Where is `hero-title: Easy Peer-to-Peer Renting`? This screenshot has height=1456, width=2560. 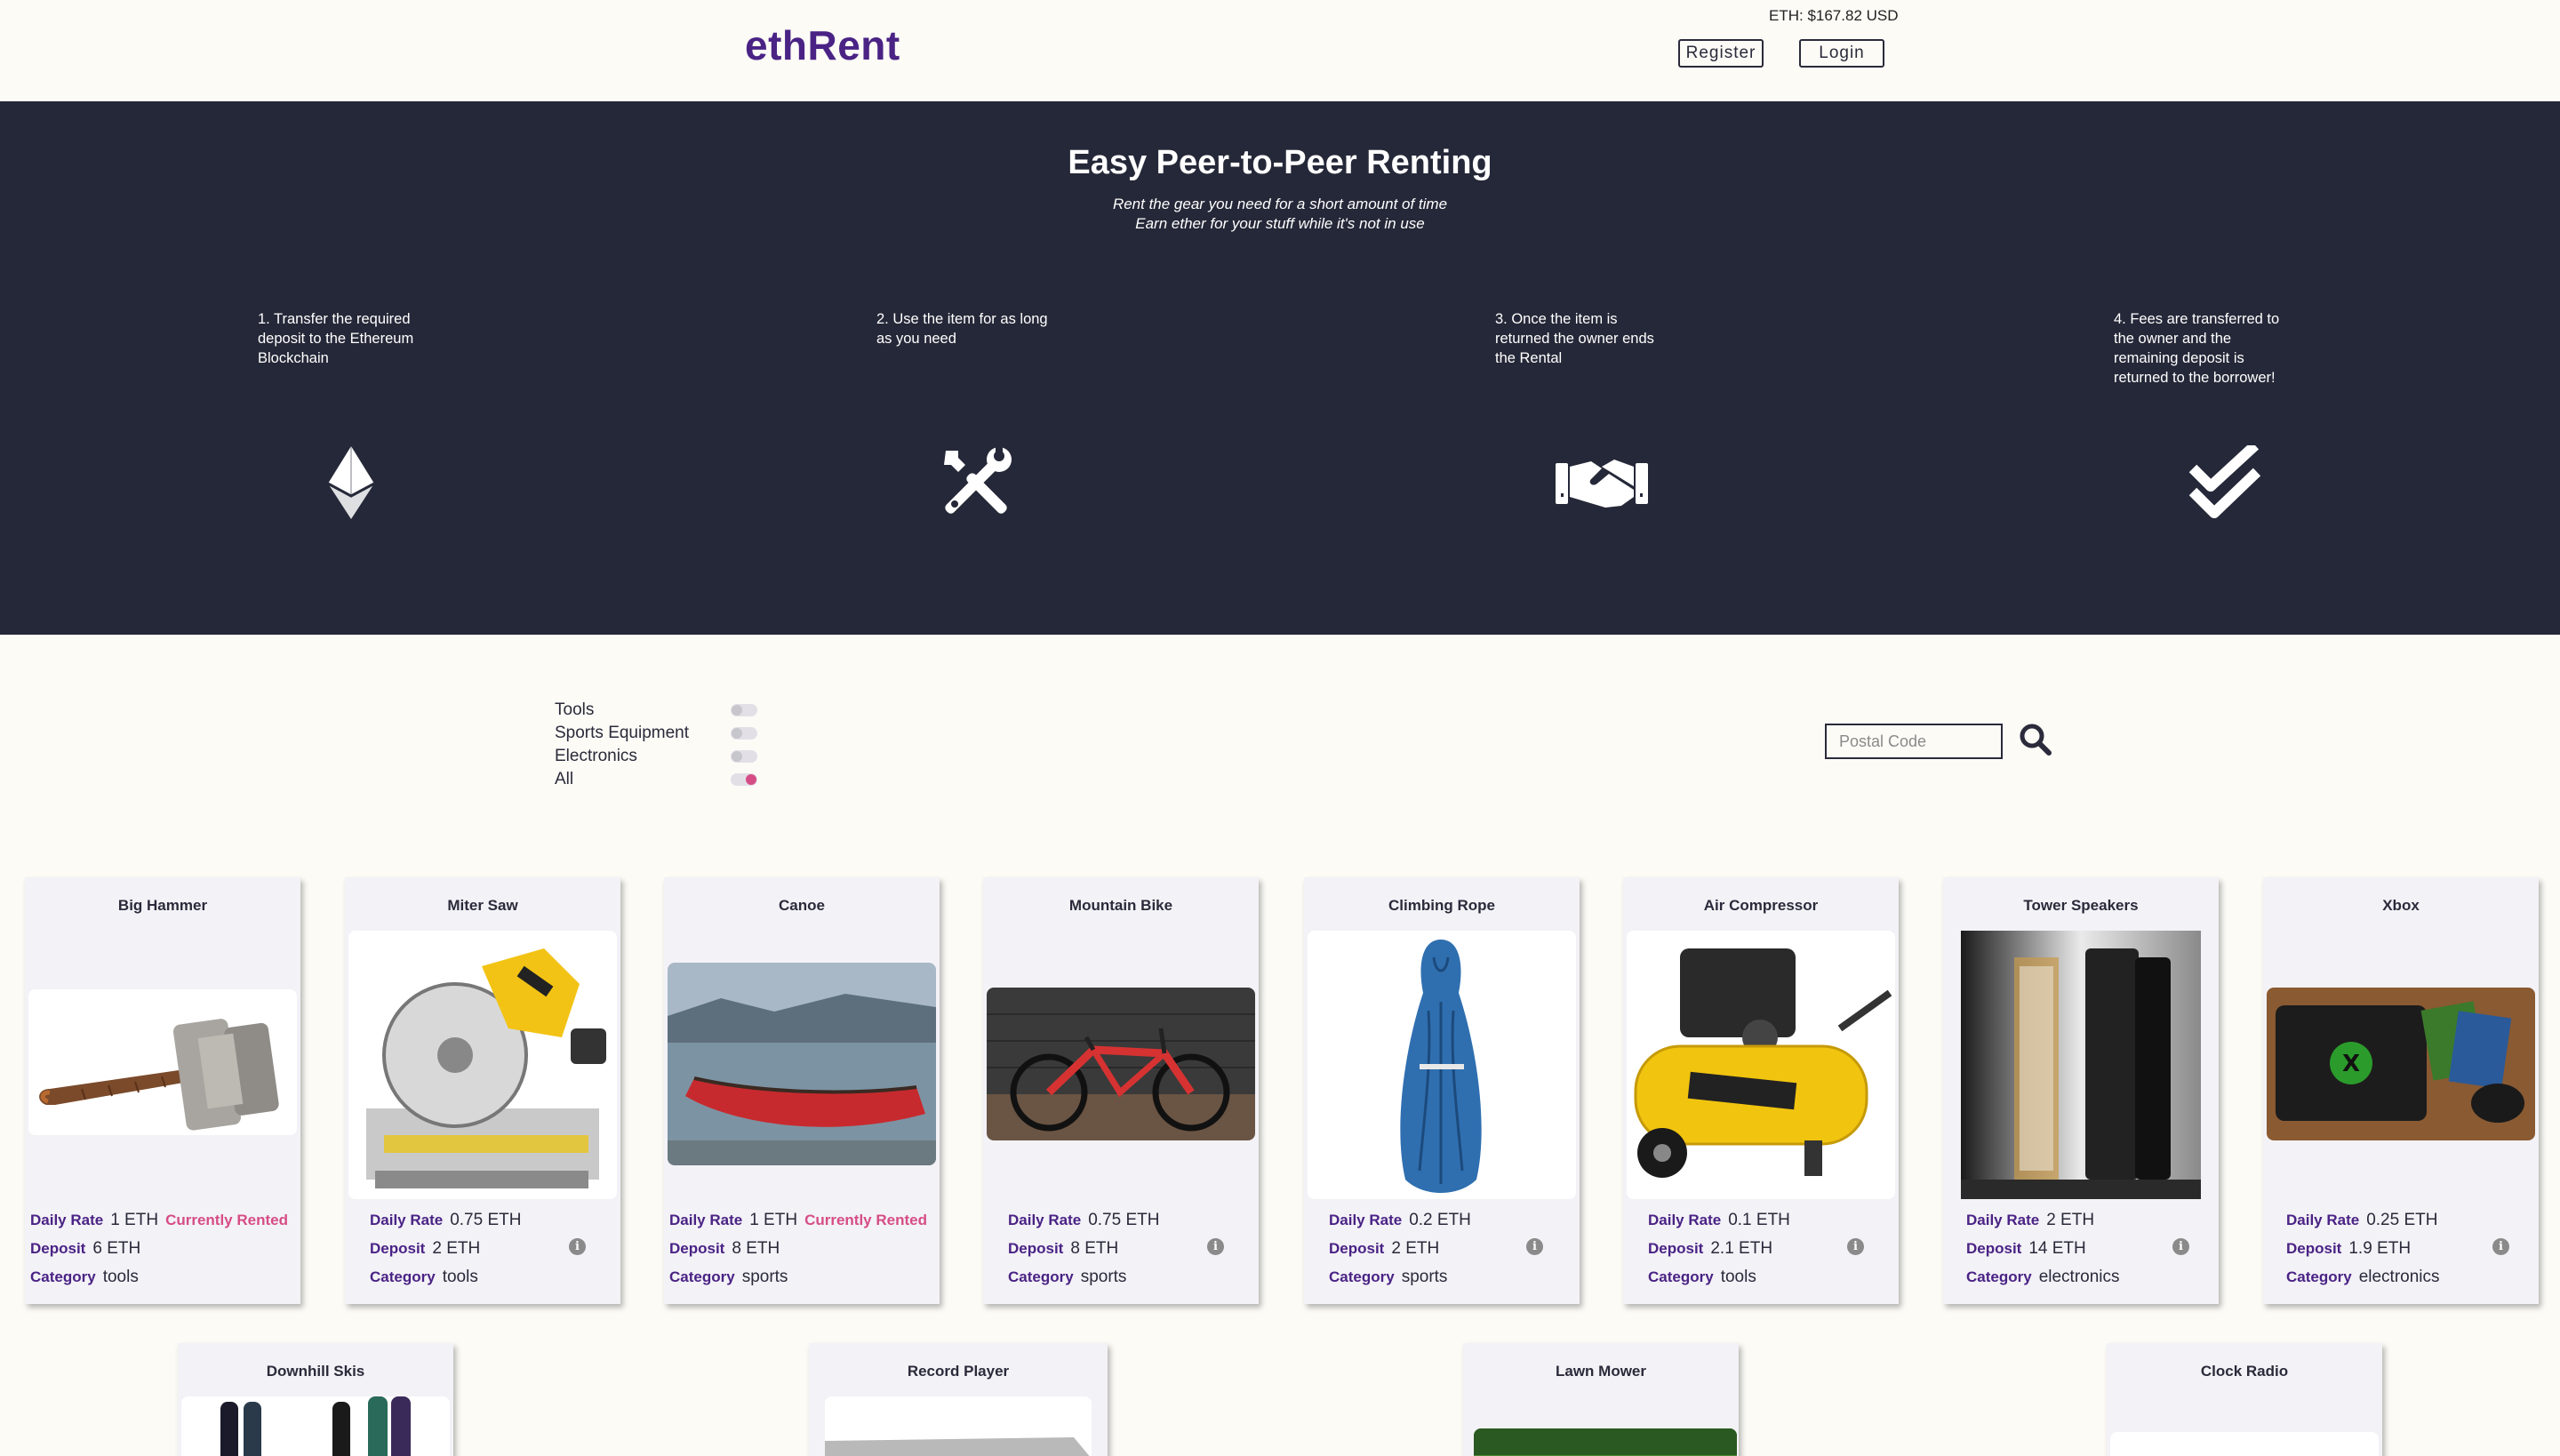 hero-title: Easy Peer-to-Peer Renting is located at coordinates (1280, 162).